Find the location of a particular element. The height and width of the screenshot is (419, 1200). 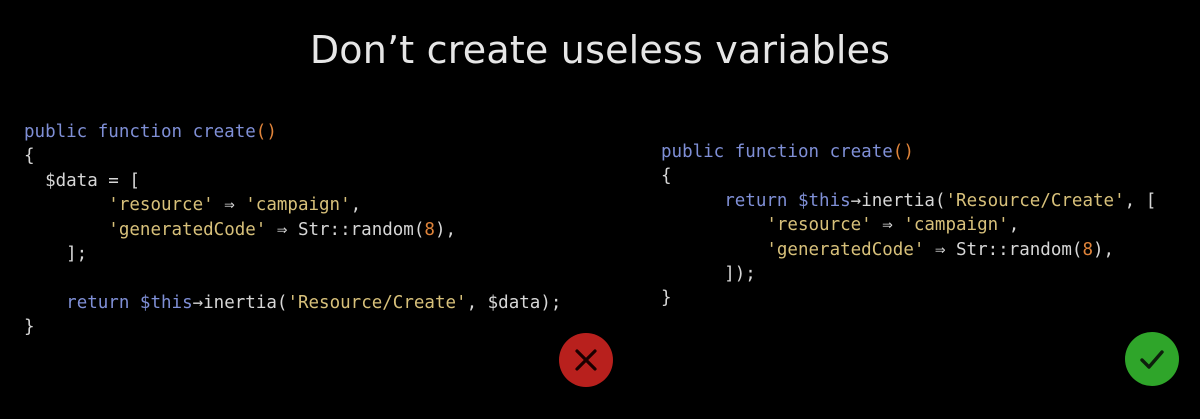

code-line: $data = [ is located at coordinates (292, 181).